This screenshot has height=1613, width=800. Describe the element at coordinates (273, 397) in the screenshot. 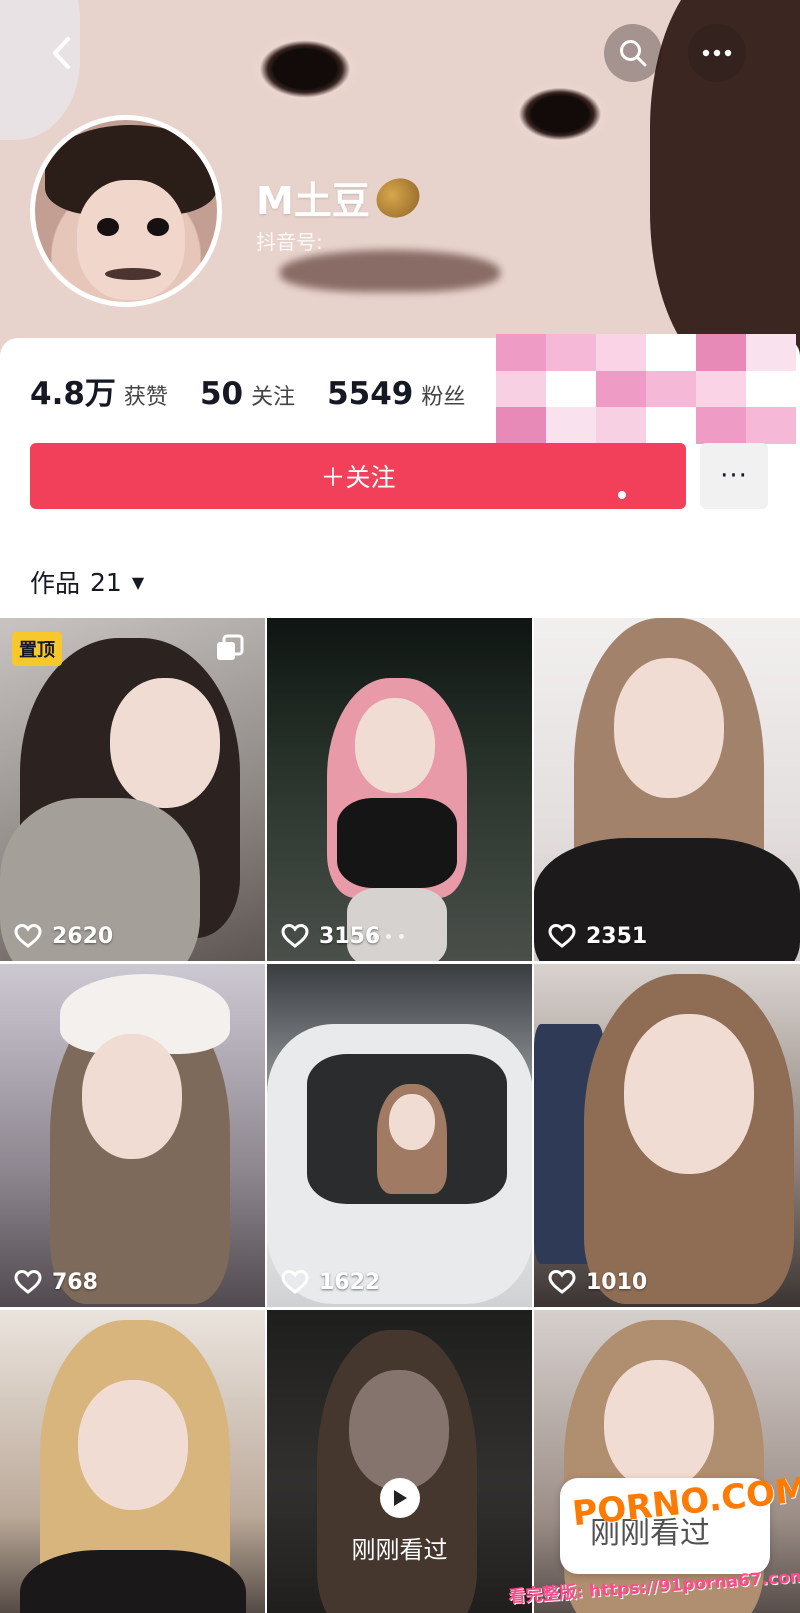

I see `stat-label: 关注` at that location.